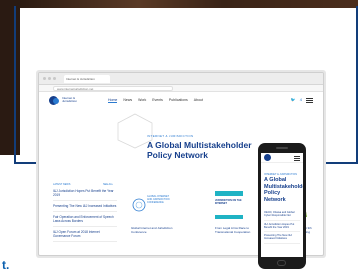  What do you see at coordinates (229, 206) in the screenshot?
I see `jurisdiction-thumbnail` at bounding box center [229, 206].